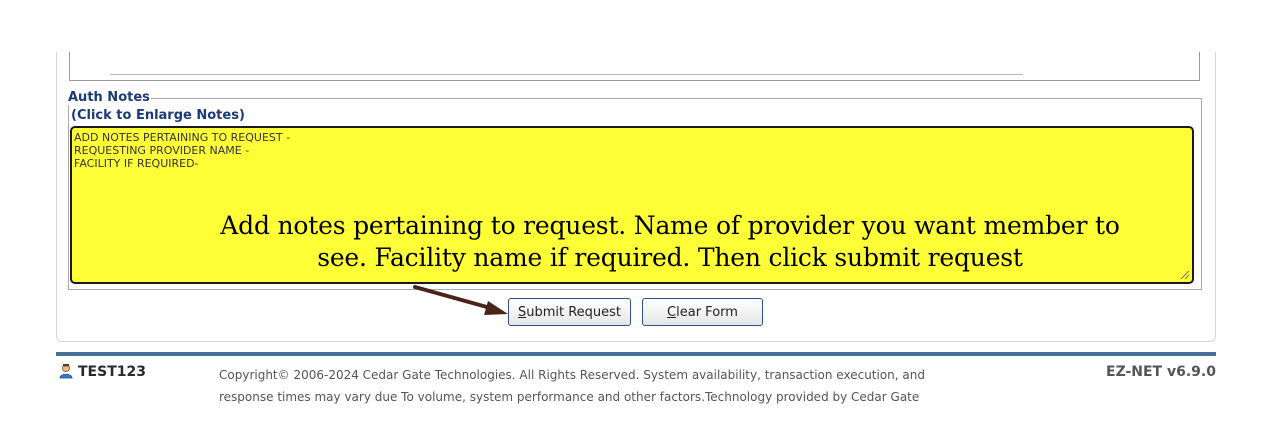 This screenshot has height=436, width=1275. I want to click on enlarge-notes-link: (Click to Enlarge Notes), so click(158, 115).